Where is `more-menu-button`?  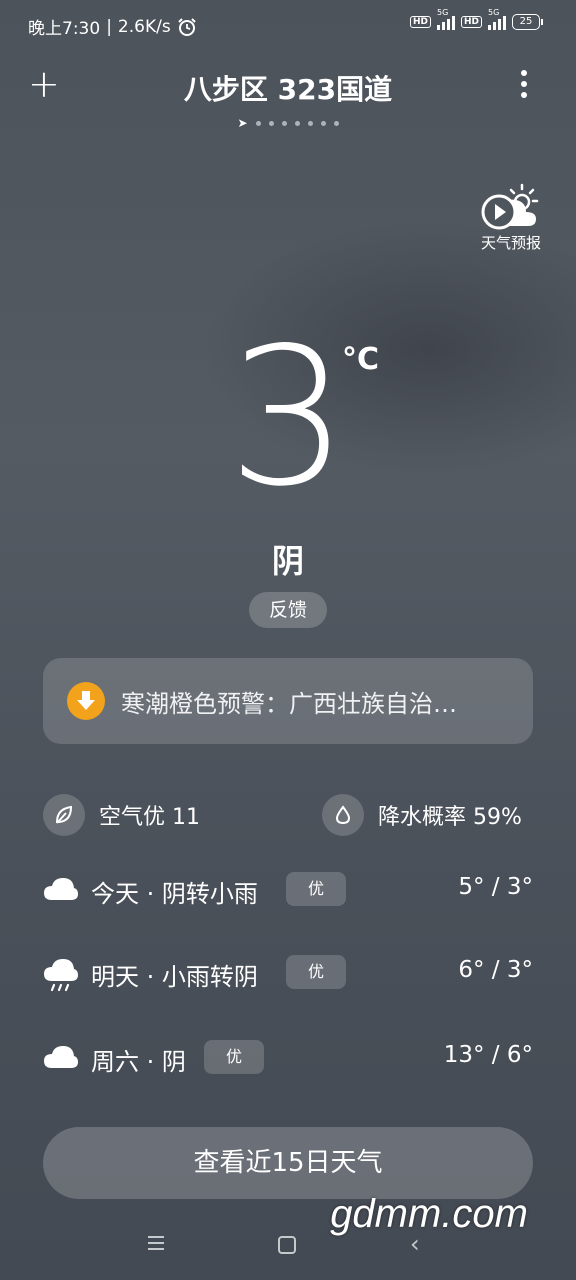 more-menu-button is located at coordinates (524, 86).